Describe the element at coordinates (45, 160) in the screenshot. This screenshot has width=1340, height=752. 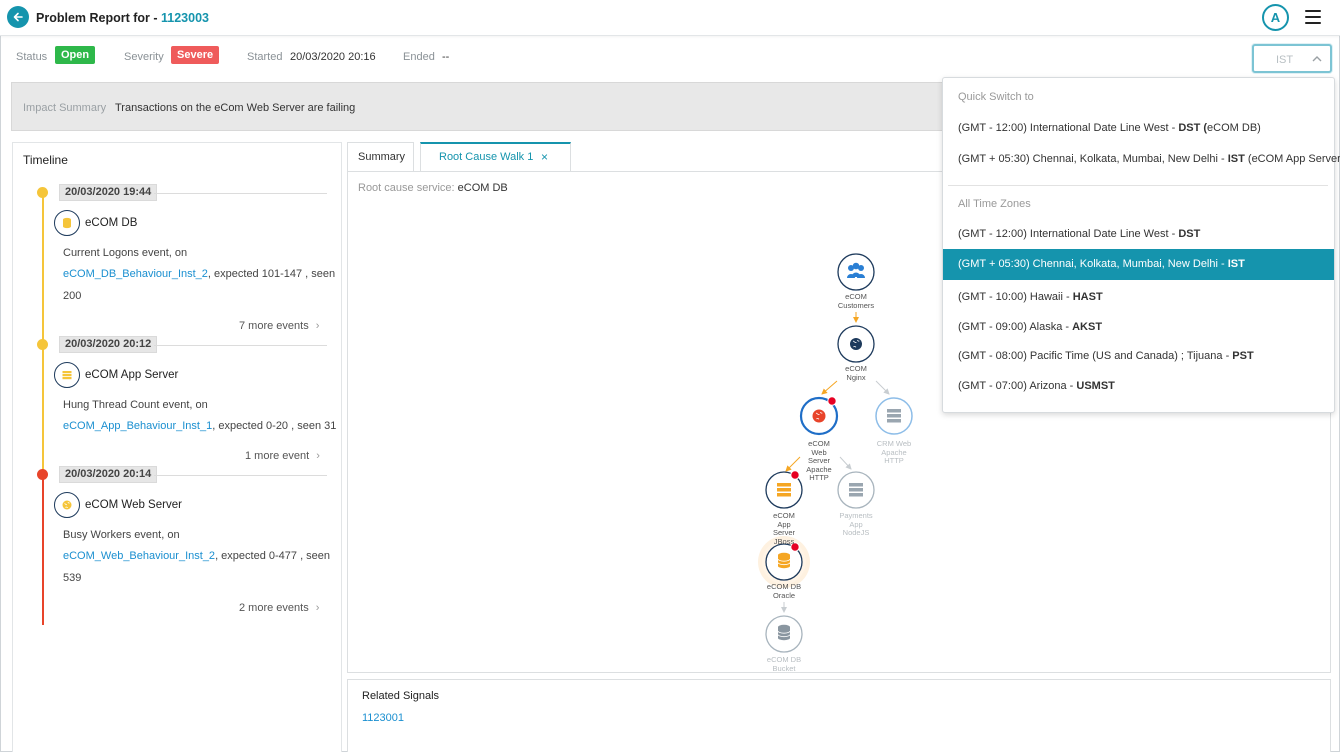
I see `timeline-title: Timeline` at that location.